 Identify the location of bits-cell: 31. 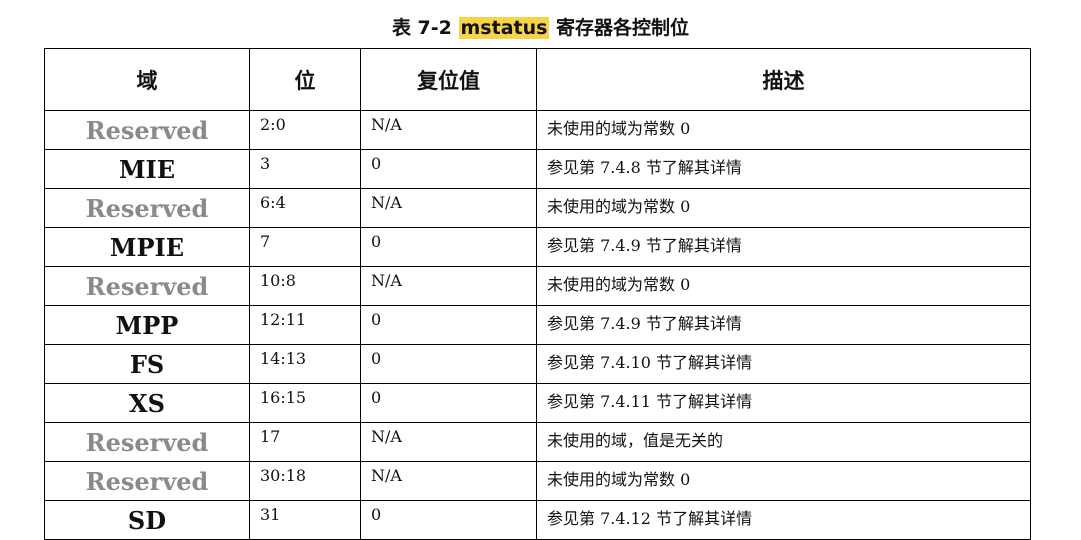
(305, 520).